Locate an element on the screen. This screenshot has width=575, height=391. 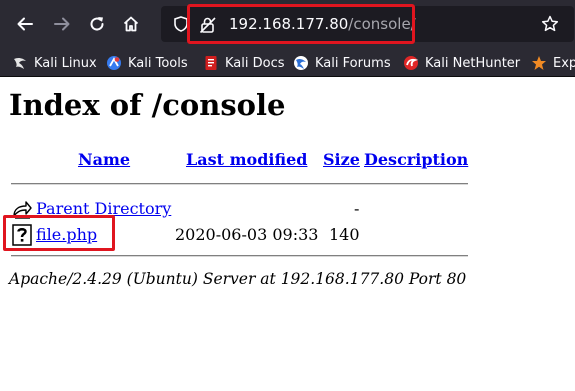
row-size: 140 is located at coordinates (344, 234).